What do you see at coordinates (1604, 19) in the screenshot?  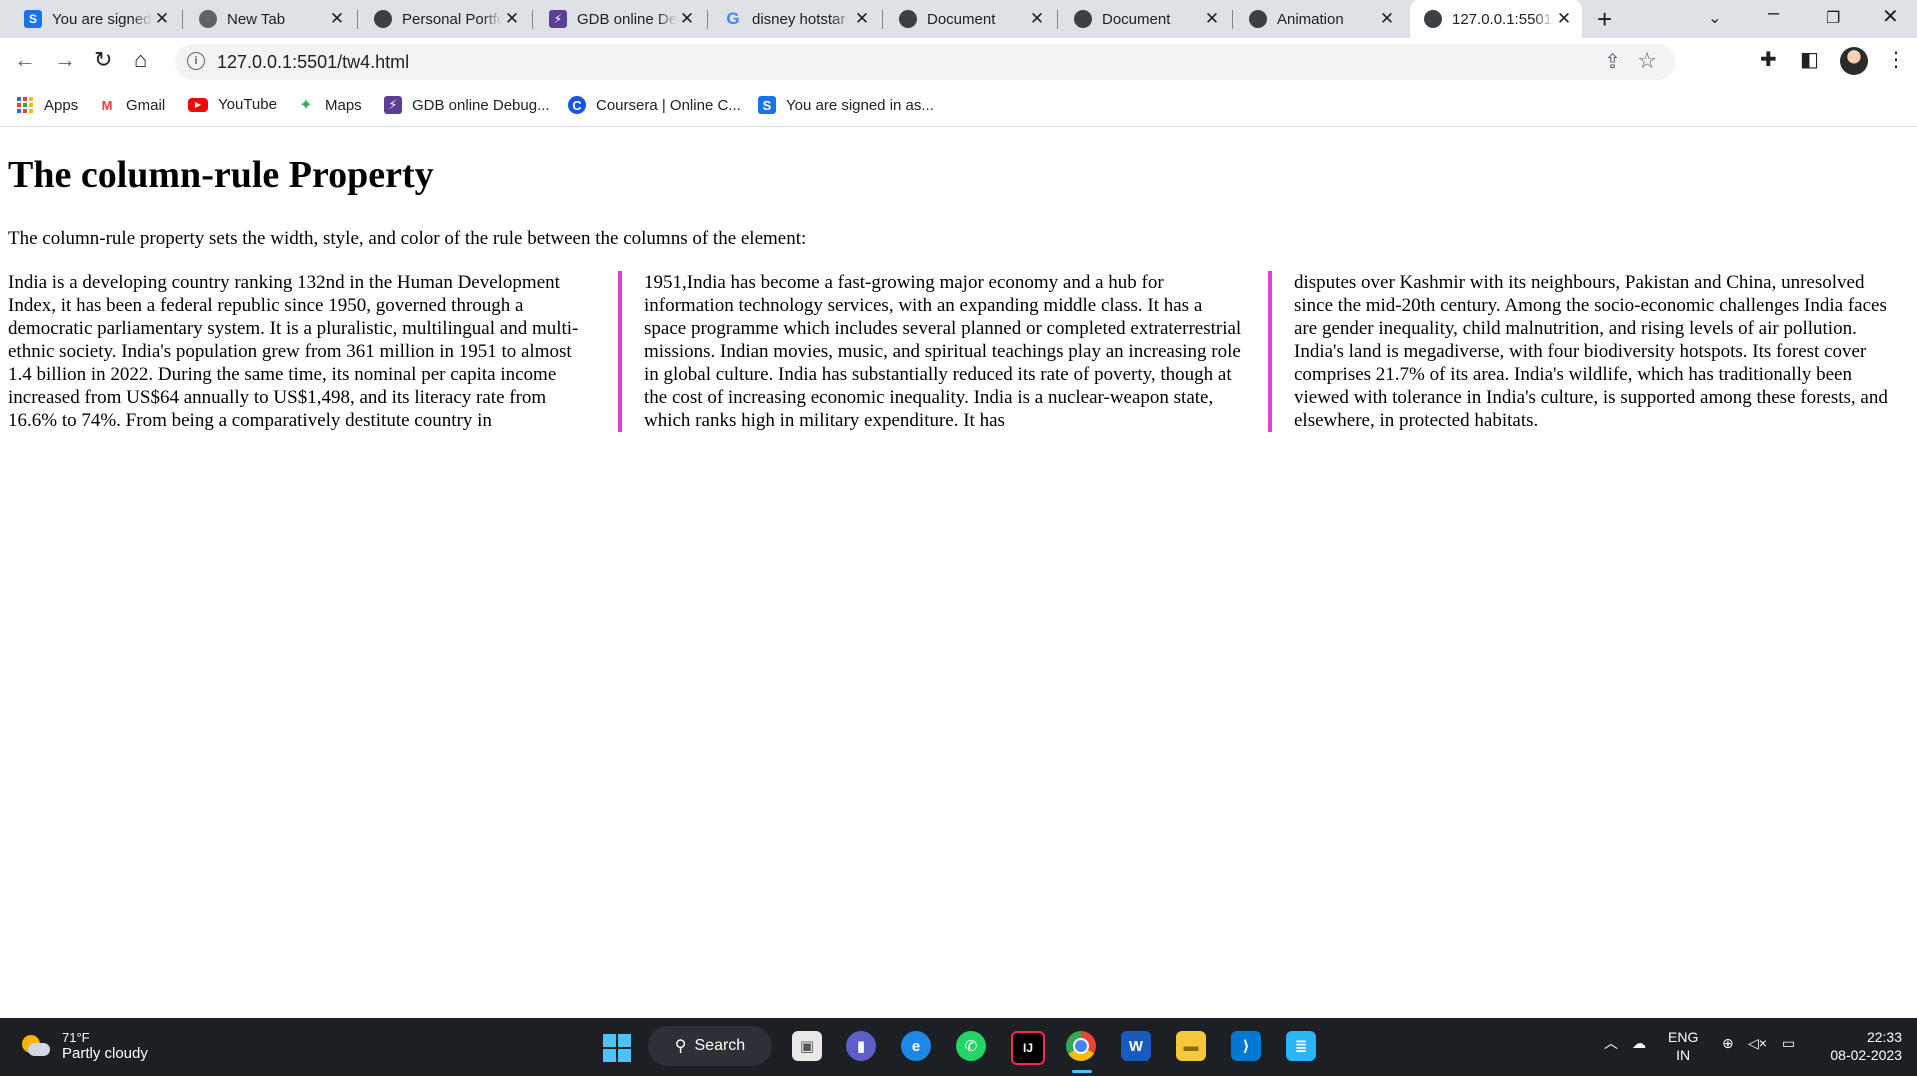 I see `new-tab-button: +` at bounding box center [1604, 19].